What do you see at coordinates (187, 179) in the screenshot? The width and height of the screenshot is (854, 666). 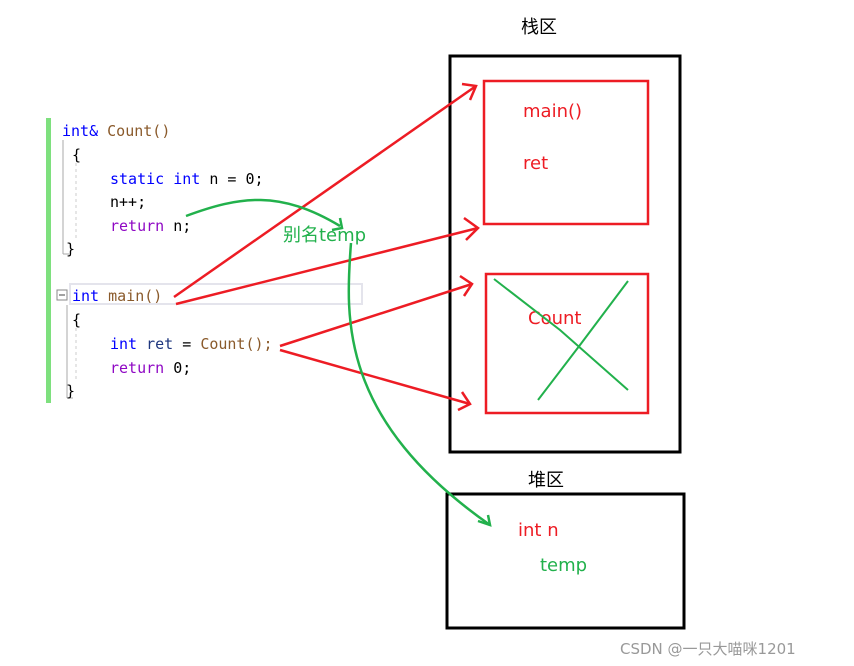 I see `svg-text: static int n = 0;` at bounding box center [187, 179].